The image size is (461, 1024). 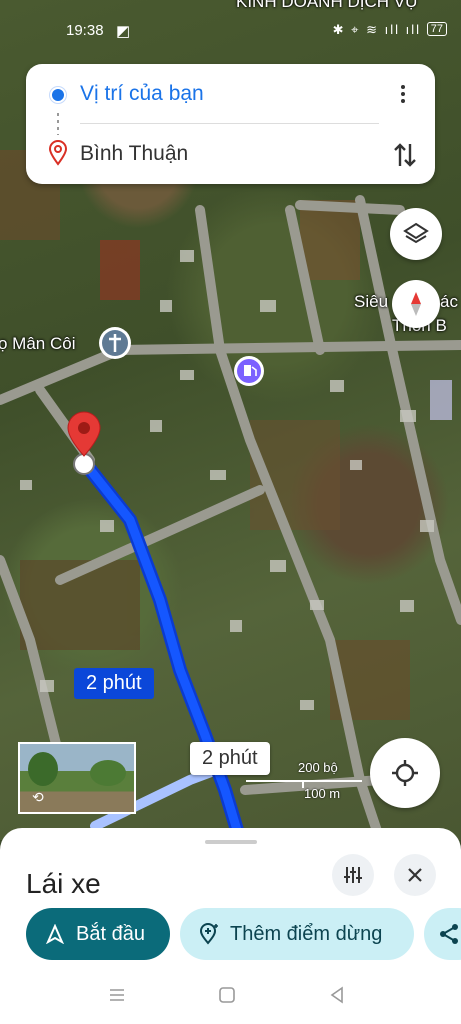 What do you see at coordinates (58, 153) in the screenshot?
I see `destination-pin-outline-icon` at bounding box center [58, 153].